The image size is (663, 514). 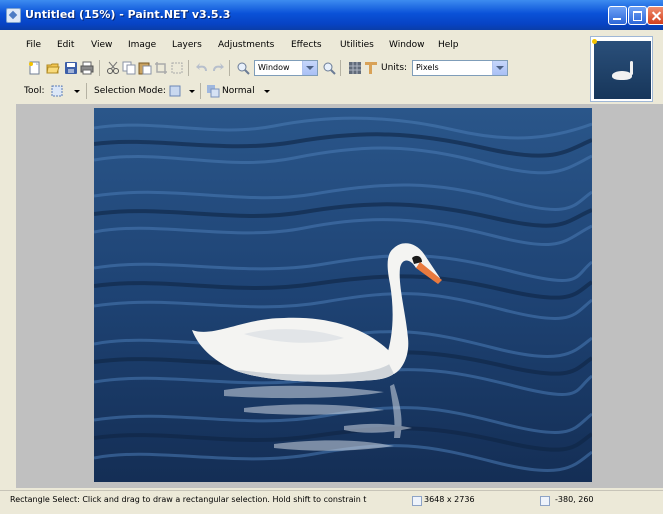 I want to click on deselect-icon, so click(x=177, y=68).